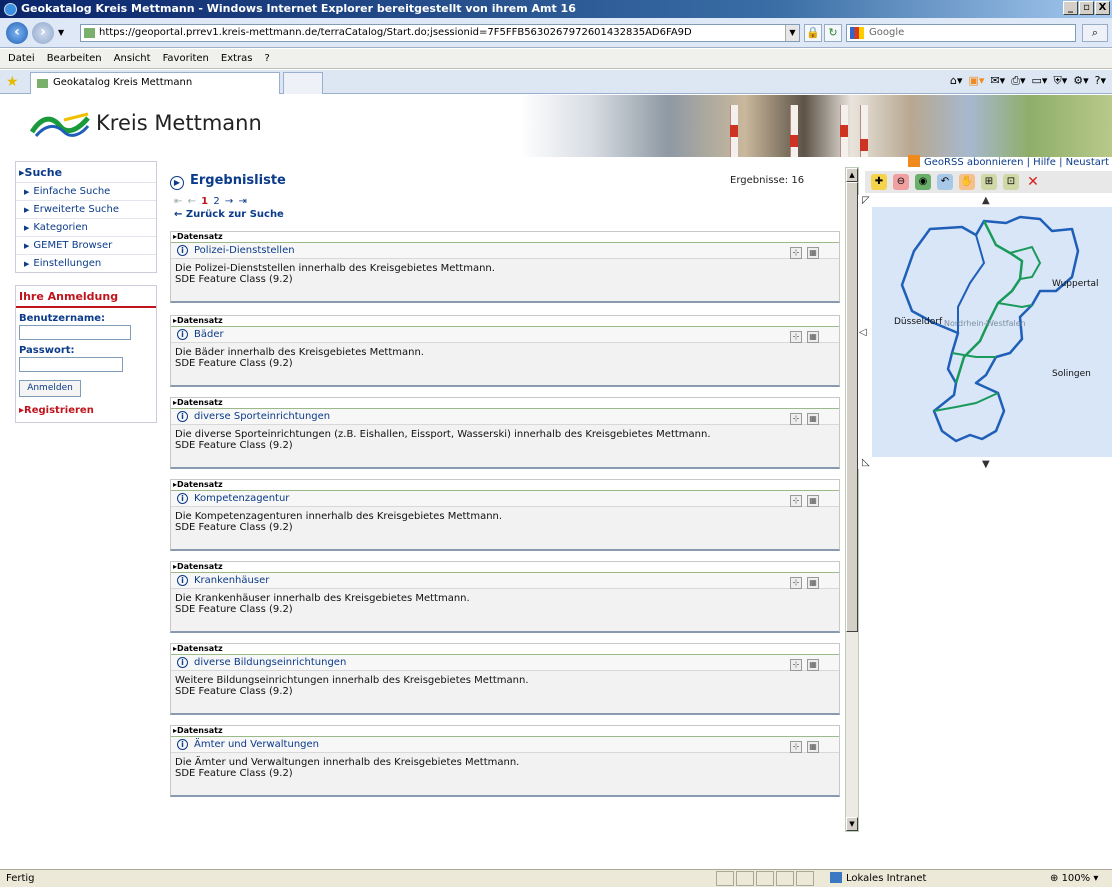 The width and height of the screenshot is (1112, 887). Describe the element at coordinates (505, 663) in the screenshot. I see `record-title-link: i diverse Bildungseinrichtungen` at that location.